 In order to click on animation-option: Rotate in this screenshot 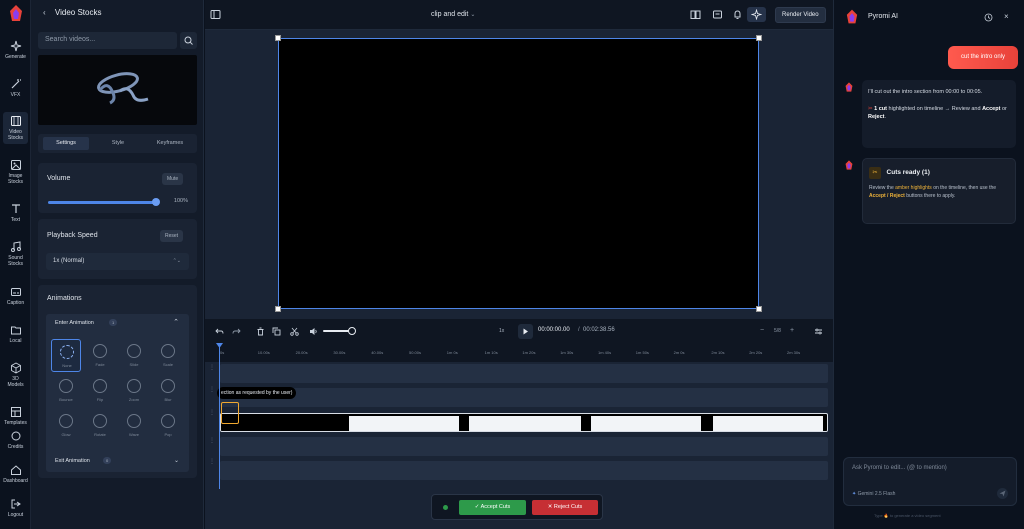, I will do `click(100, 425)`.